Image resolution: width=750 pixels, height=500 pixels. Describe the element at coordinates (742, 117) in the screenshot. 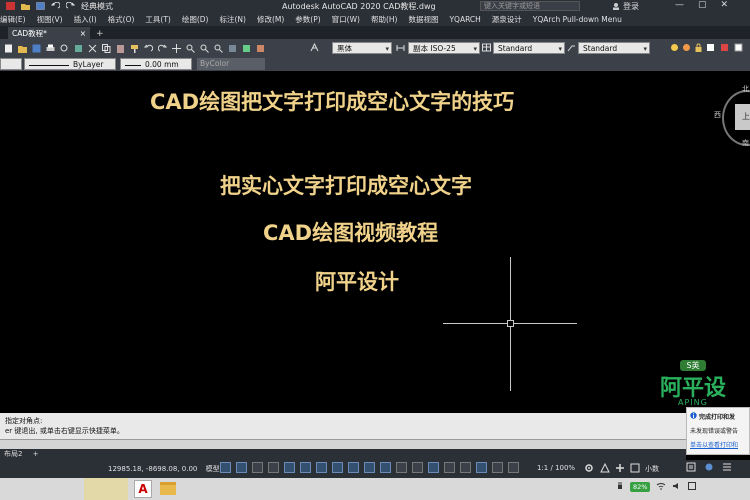

I see `viewcube-top-face: 上` at that location.